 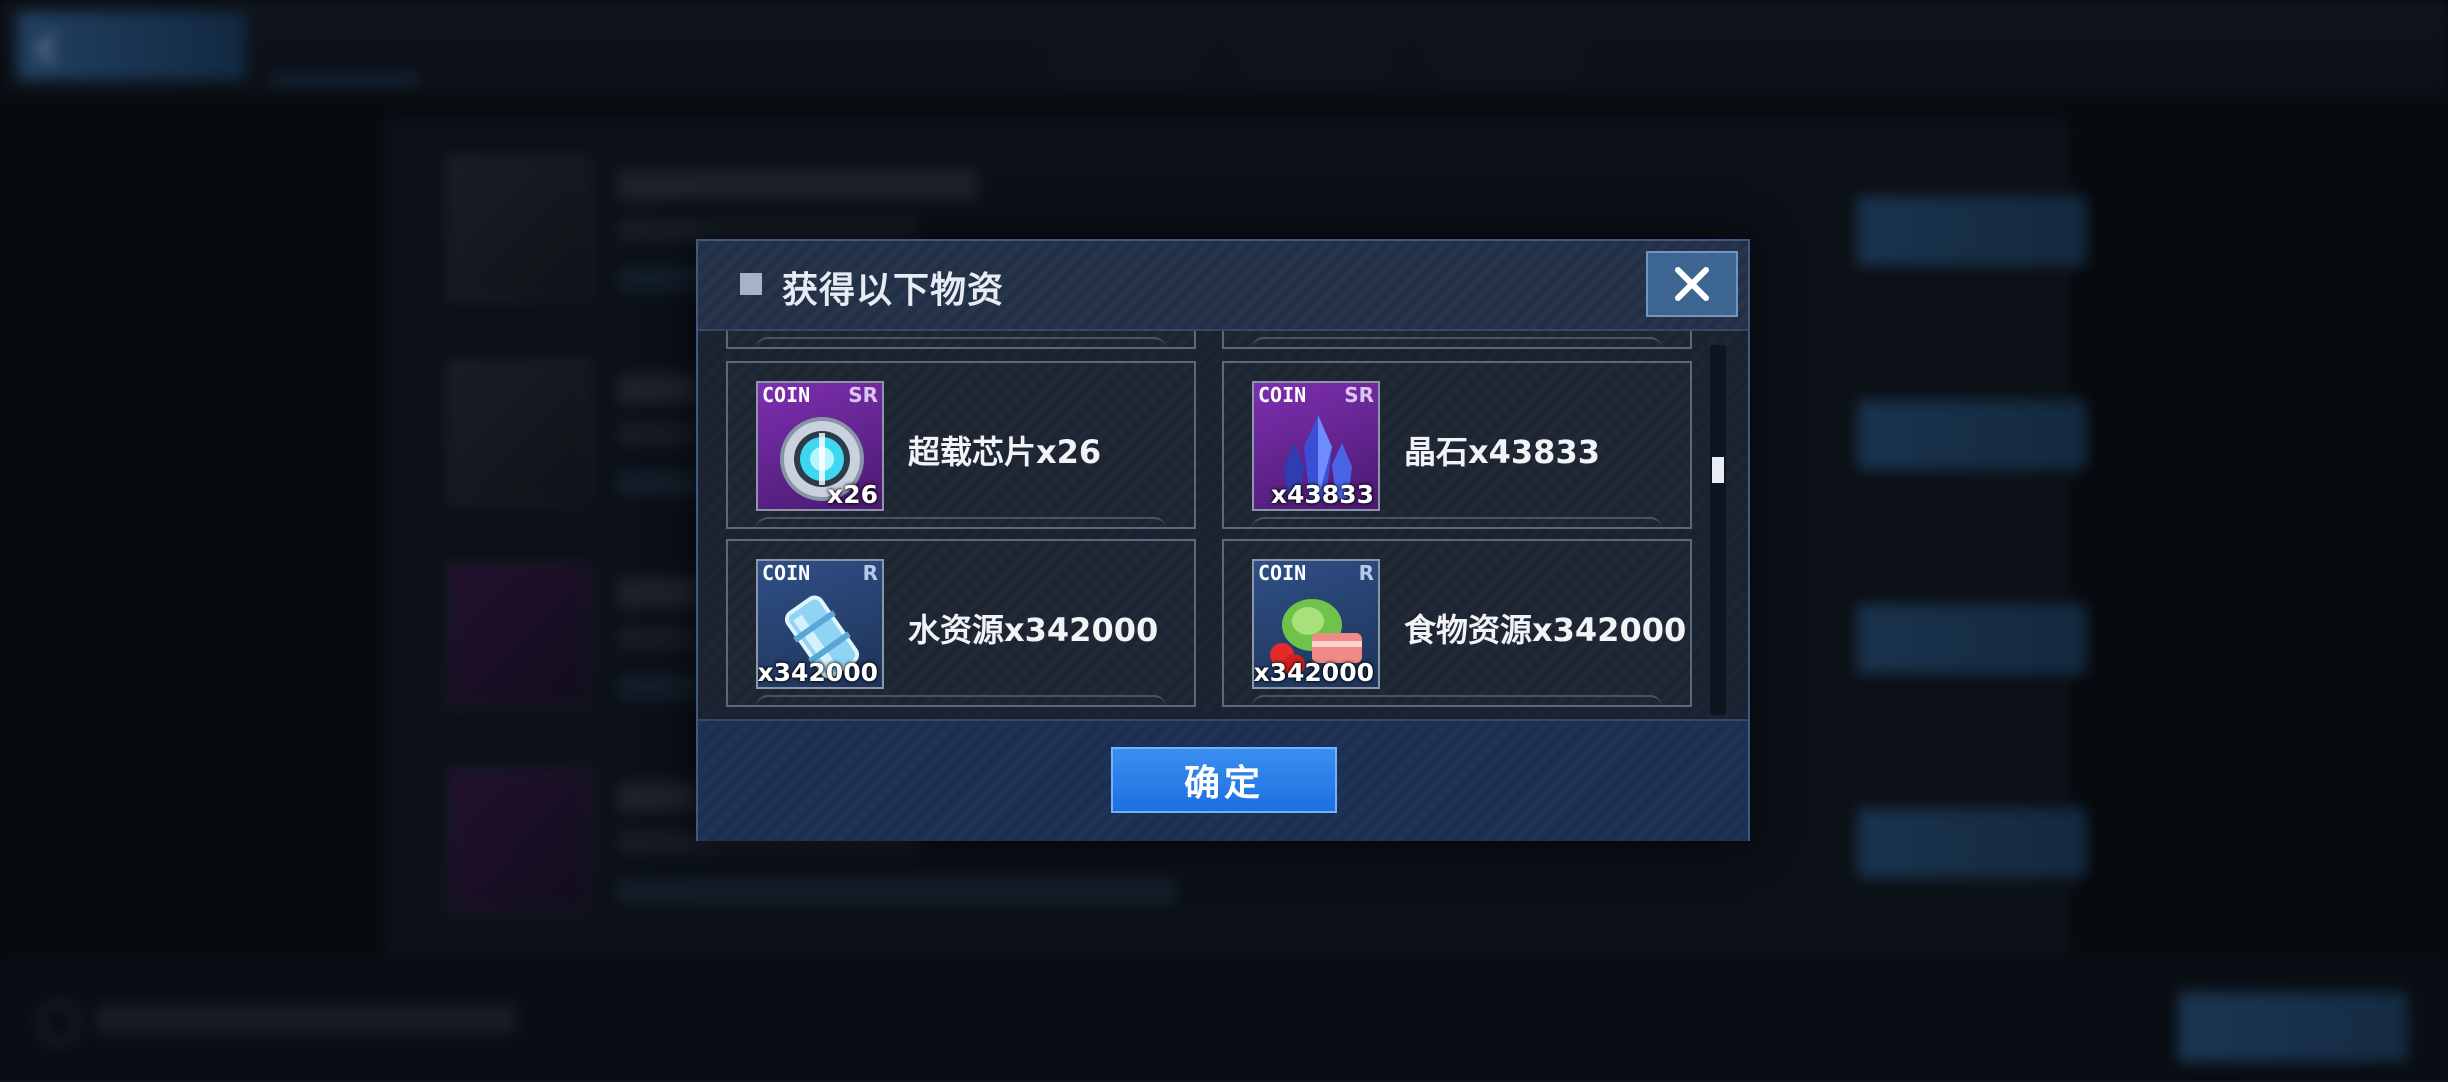 I want to click on item-name: 食物资源x342000, so click(x=1545, y=630).